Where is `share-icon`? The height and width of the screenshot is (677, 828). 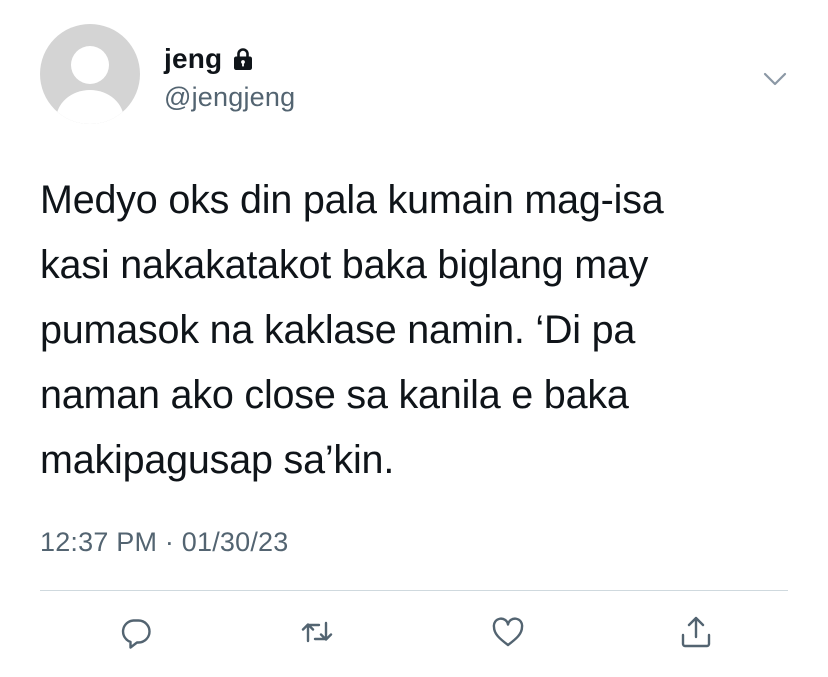
share-icon is located at coordinates (696, 632).